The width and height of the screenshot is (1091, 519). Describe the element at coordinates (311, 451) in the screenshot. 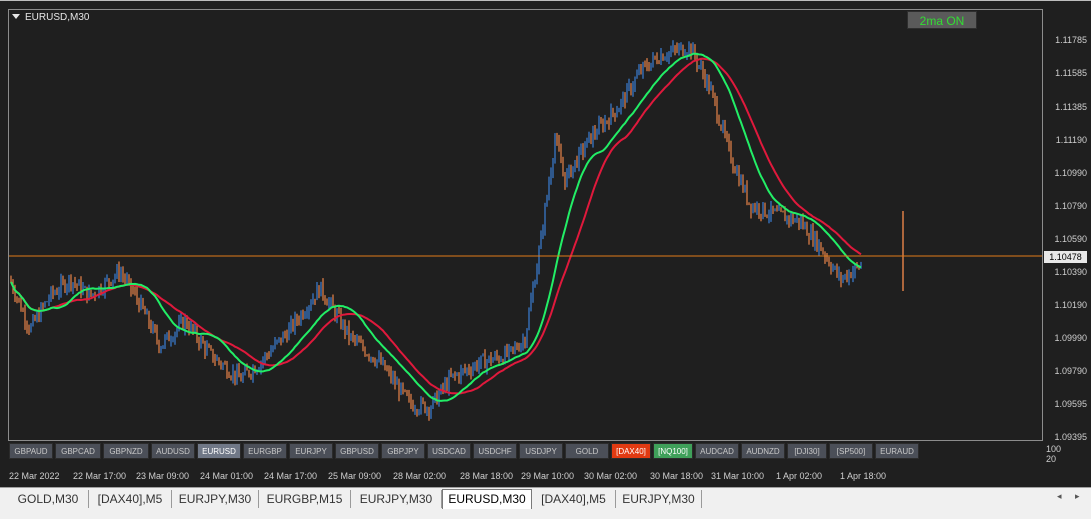

I see `pair-button-eurjpy: EURJPY` at that location.